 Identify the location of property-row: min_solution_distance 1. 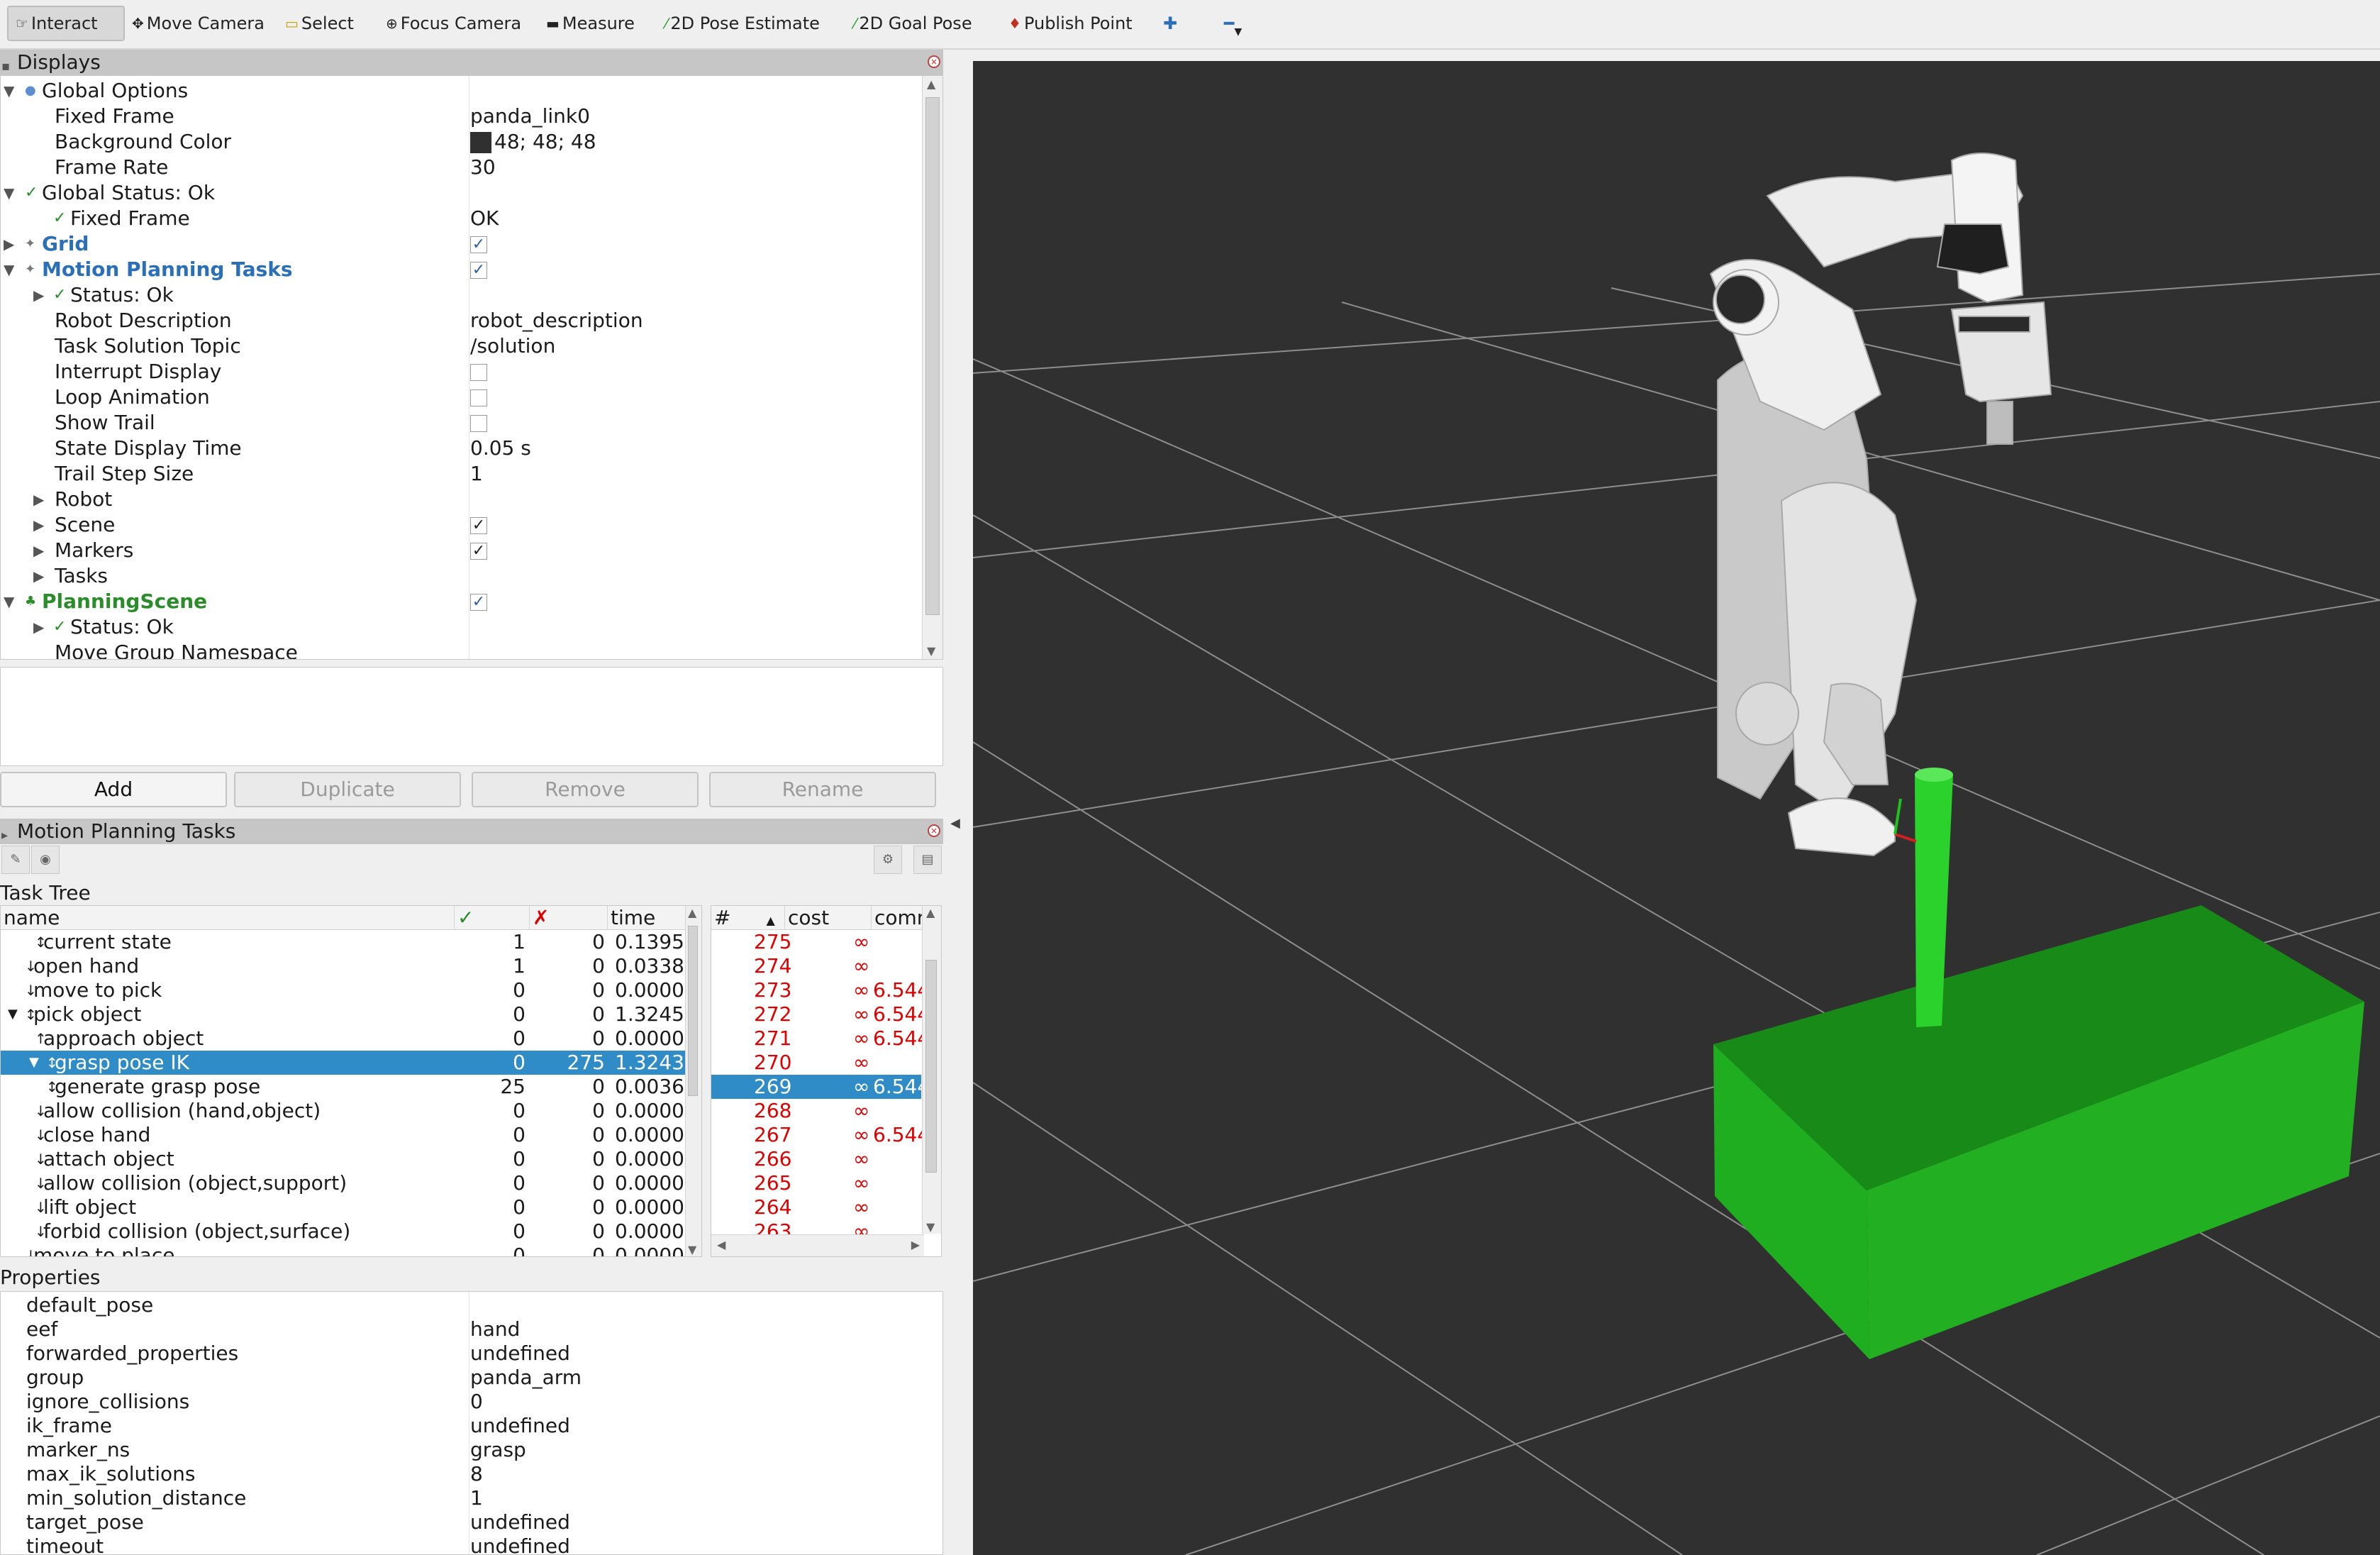
(469, 1498).